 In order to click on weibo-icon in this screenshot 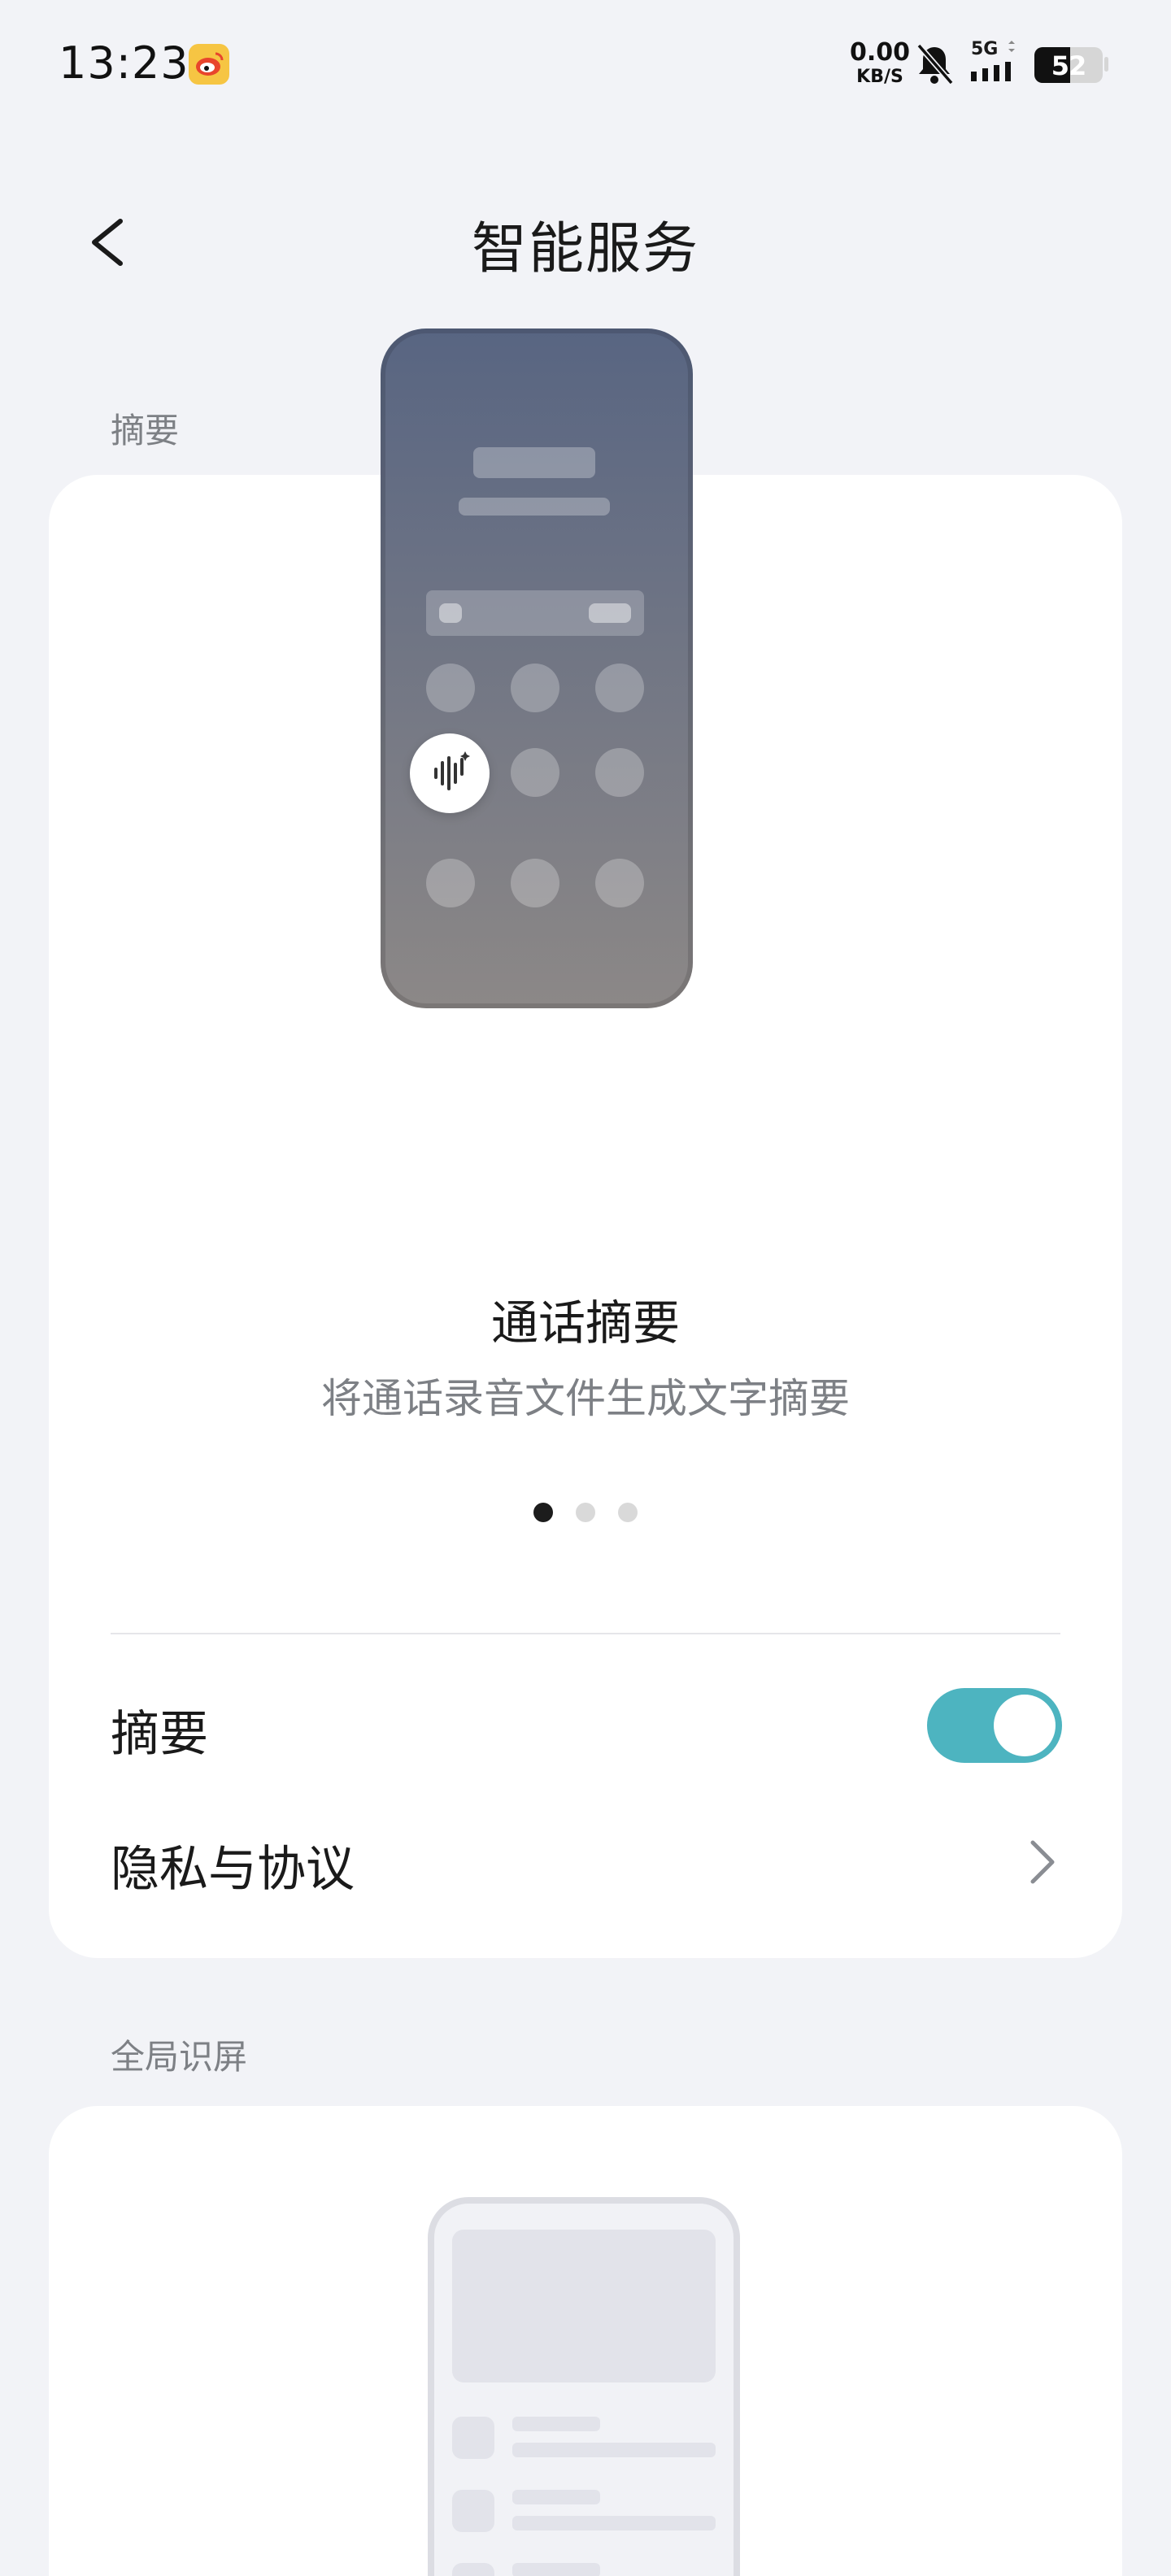, I will do `click(209, 64)`.